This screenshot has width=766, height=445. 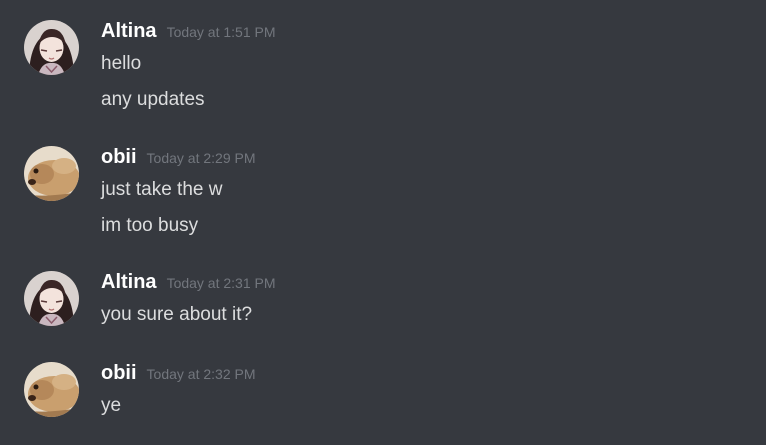 What do you see at coordinates (150, 225) in the screenshot?
I see `message-text: im too busy` at bounding box center [150, 225].